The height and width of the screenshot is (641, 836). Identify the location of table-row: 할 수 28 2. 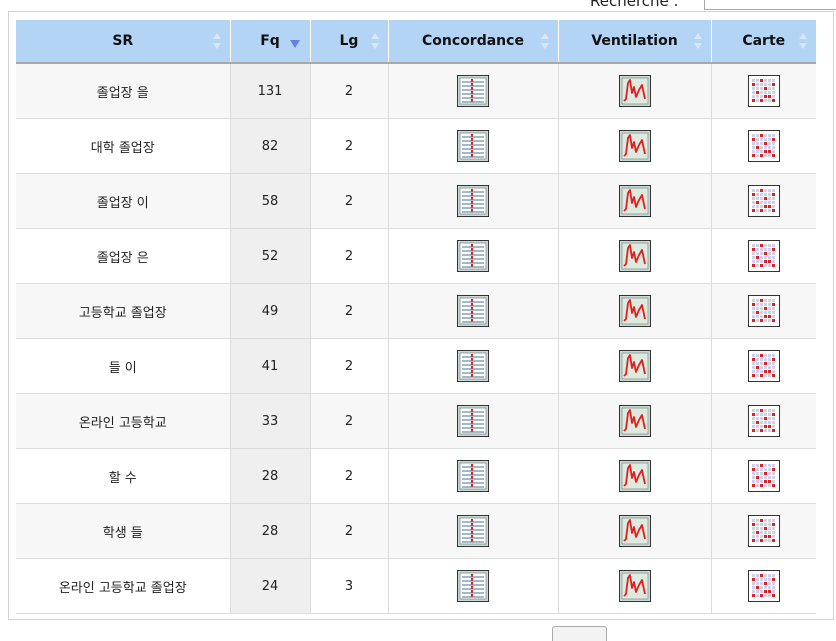
(416, 476).